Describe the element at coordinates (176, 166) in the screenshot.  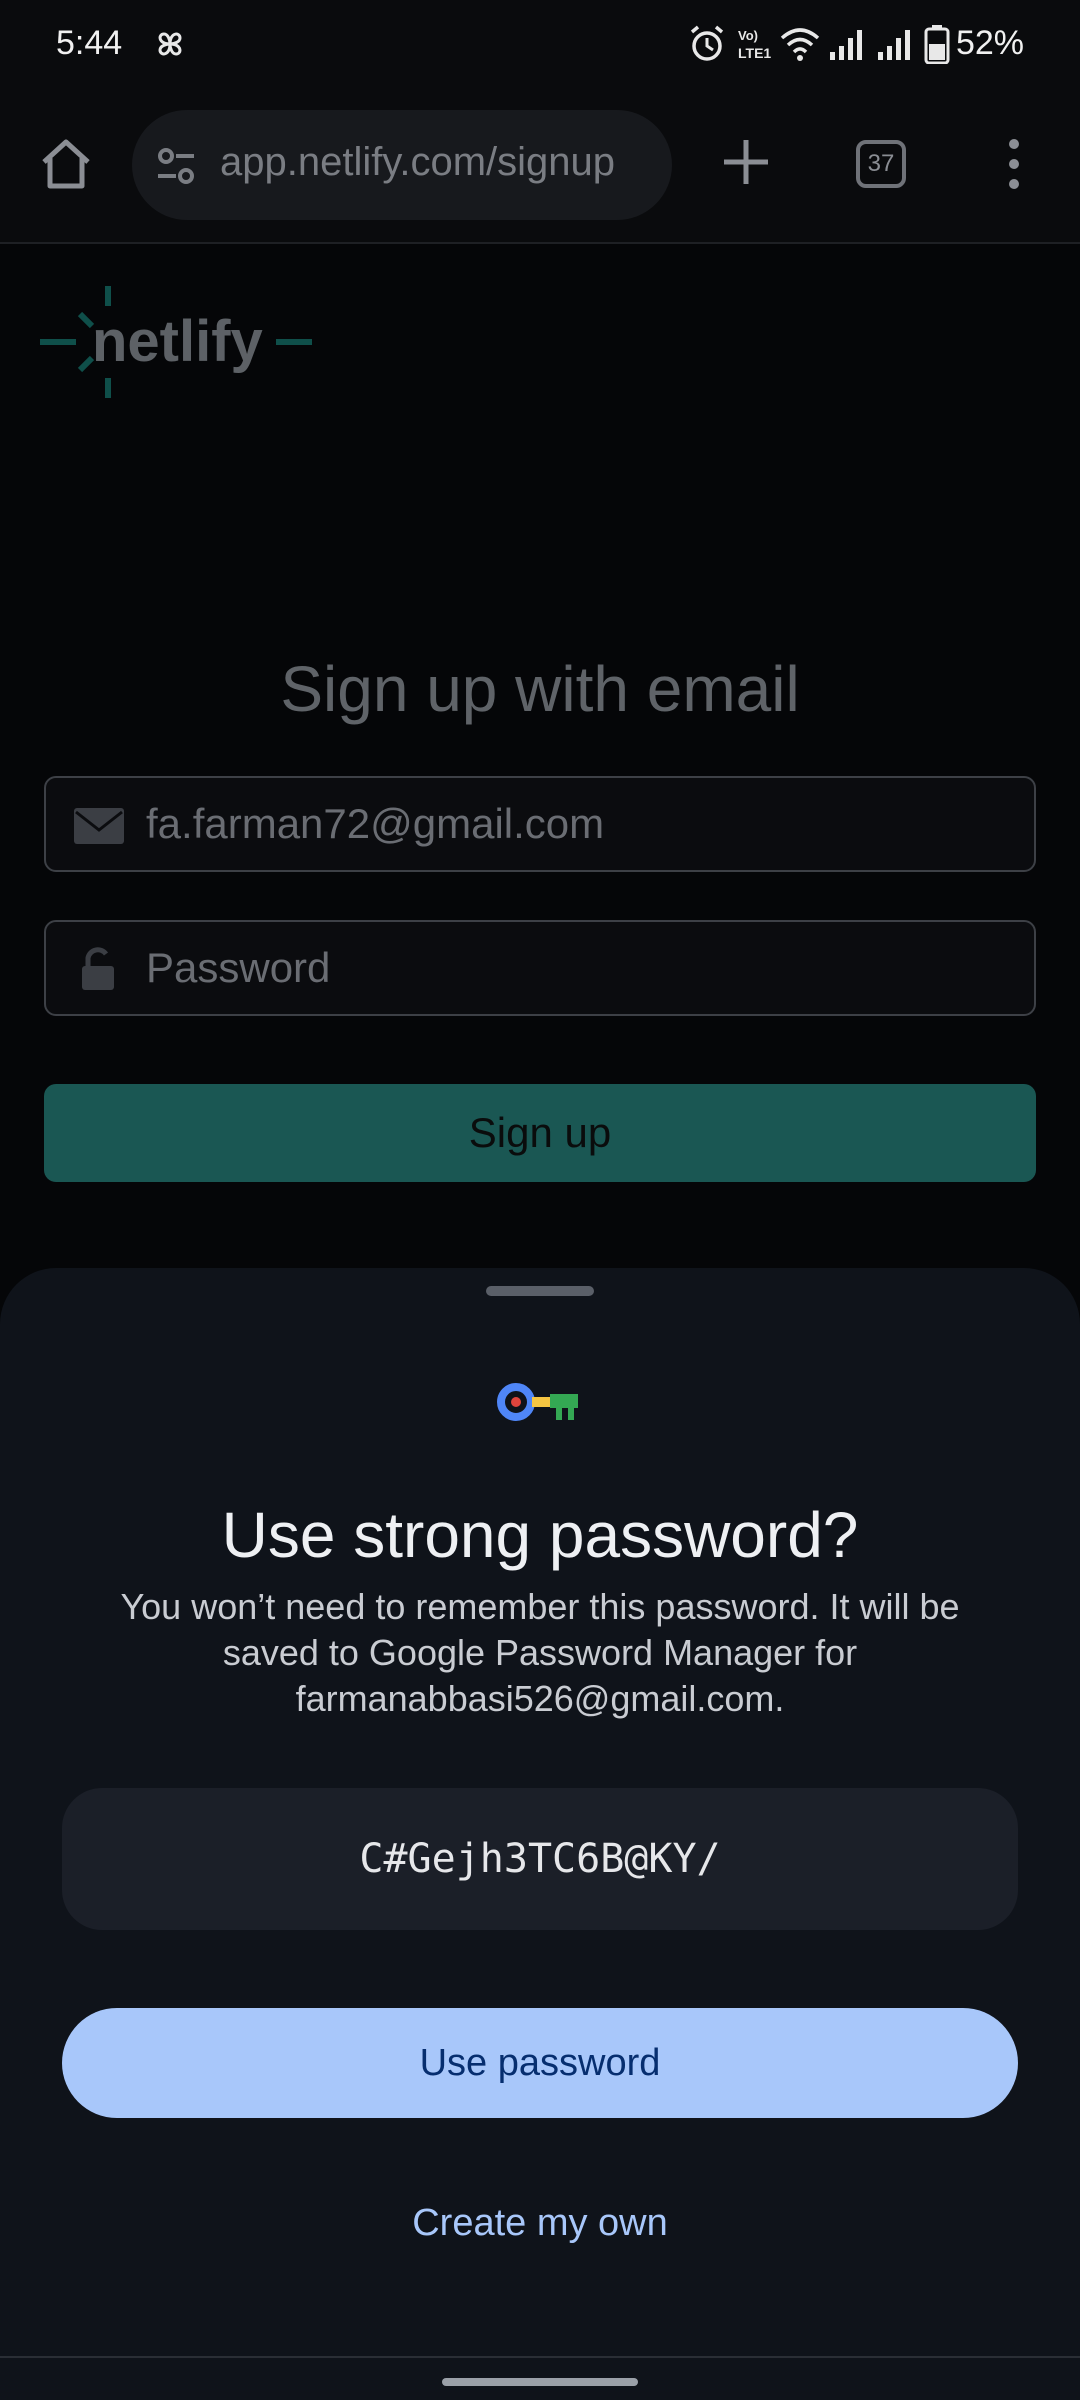
I see `site-settings-icon` at that location.